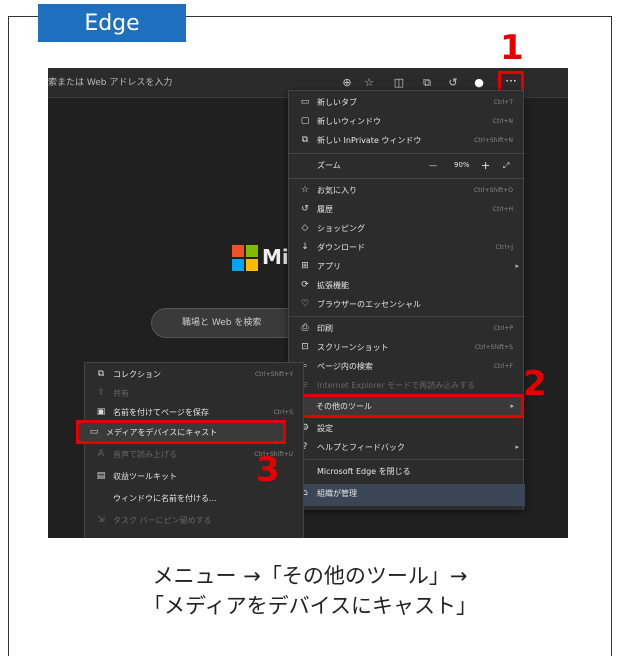  What do you see at coordinates (333, 285) in the screenshot?
I see `menu-item-label: 拡張機能` at bounding box center [333, 285].